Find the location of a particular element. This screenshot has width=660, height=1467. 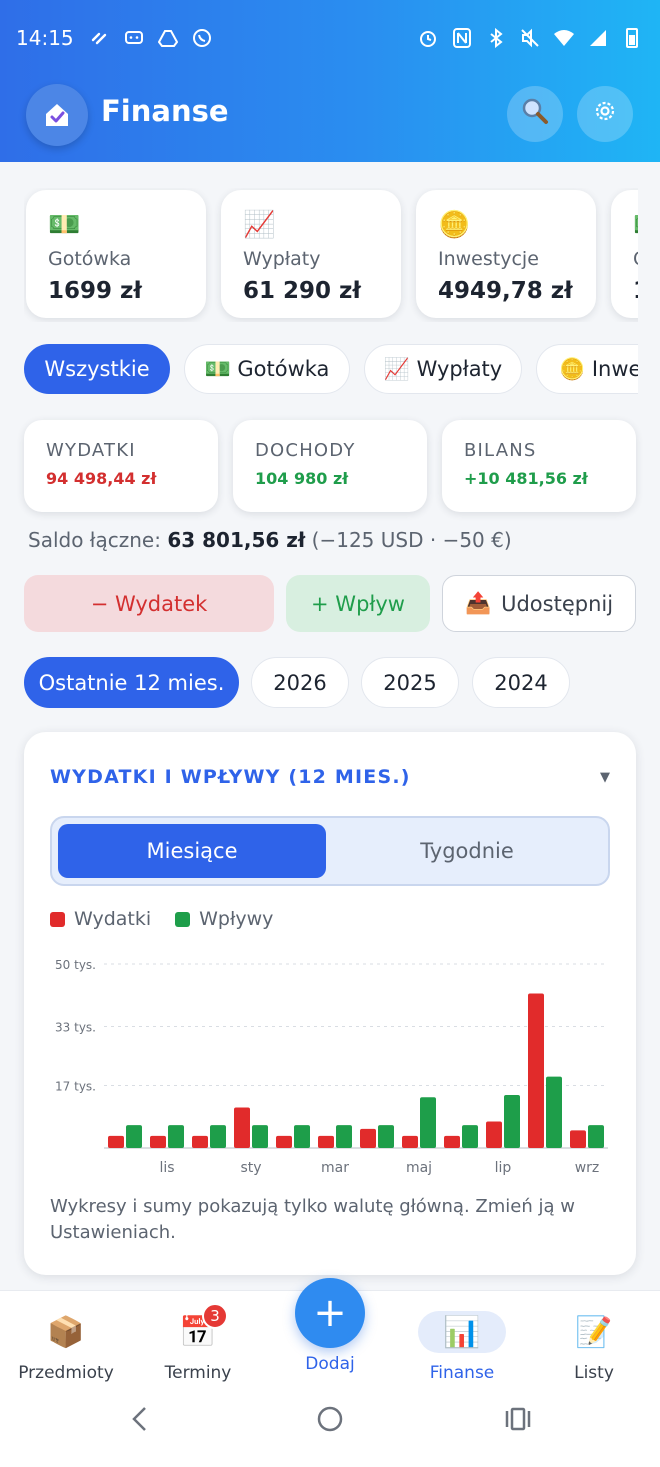

period-last-12: Ostatnie 12 mies. is located at coordinates (131, 682).